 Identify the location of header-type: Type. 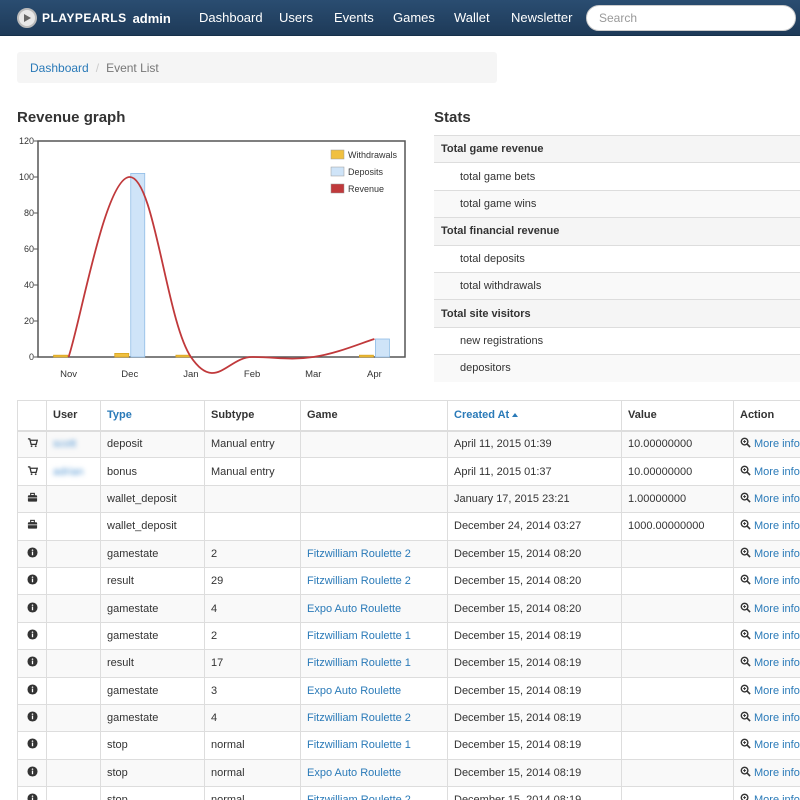
(152, 416).